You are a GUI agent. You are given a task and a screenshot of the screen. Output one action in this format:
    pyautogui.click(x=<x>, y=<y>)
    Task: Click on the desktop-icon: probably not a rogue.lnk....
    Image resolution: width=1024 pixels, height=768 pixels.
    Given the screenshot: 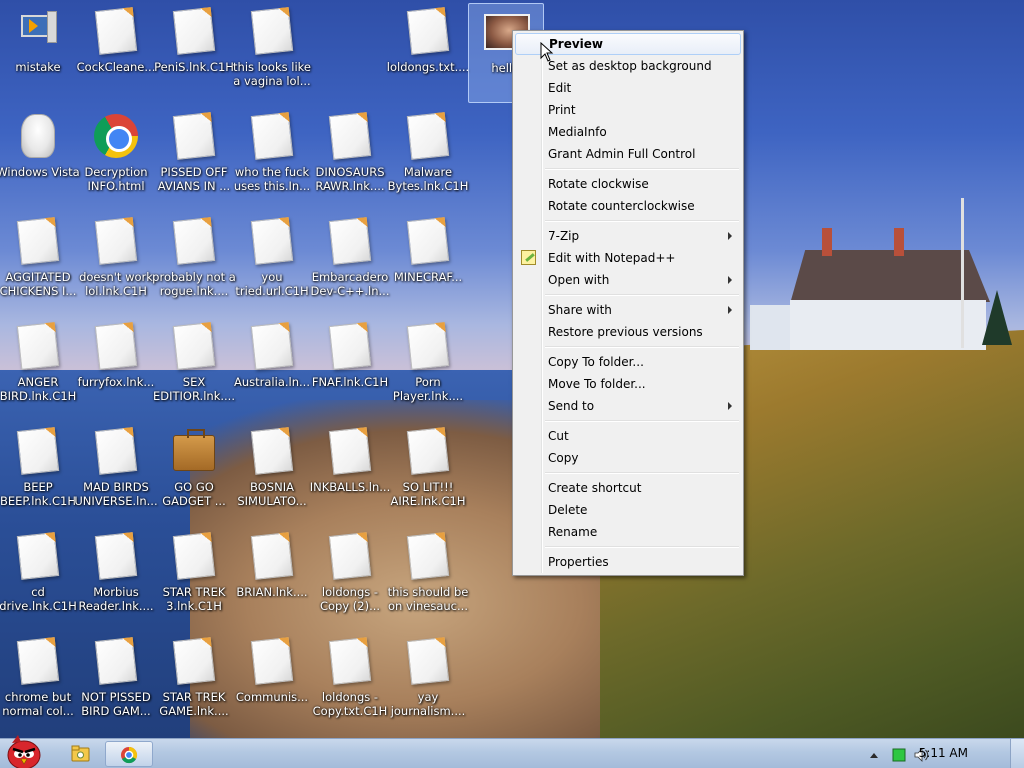 What is the action you would take?
    pyautogui.click(x=194, y=263)
    